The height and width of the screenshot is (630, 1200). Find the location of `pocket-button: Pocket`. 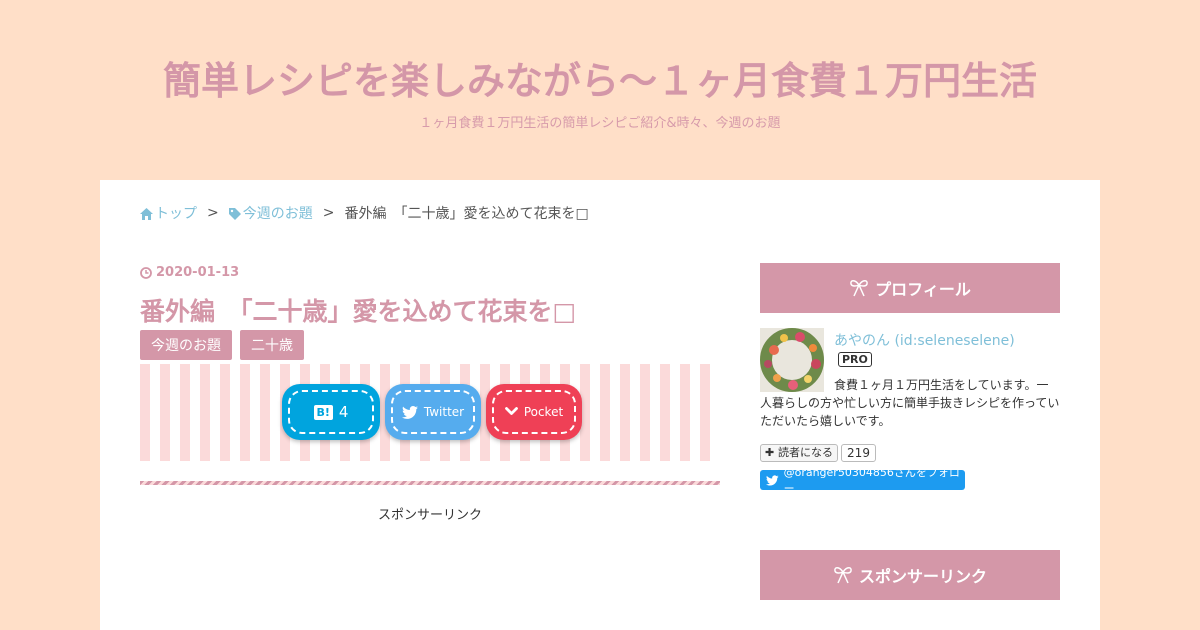

pocket-button: Pocket is located at coordinates (534, 412).